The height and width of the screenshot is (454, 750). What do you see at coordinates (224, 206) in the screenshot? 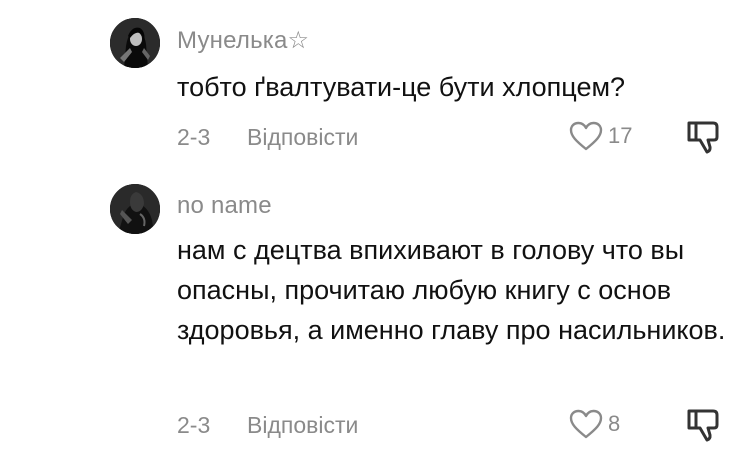
I see `comment-username: no name` at bounding box center [224, 206].